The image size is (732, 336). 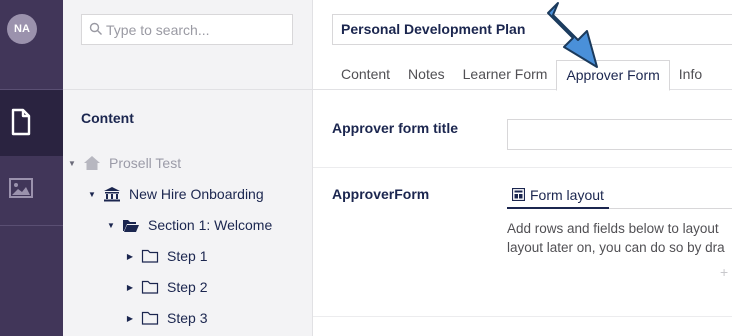 I want to click on institution-icon, so click(x=112, y=194).